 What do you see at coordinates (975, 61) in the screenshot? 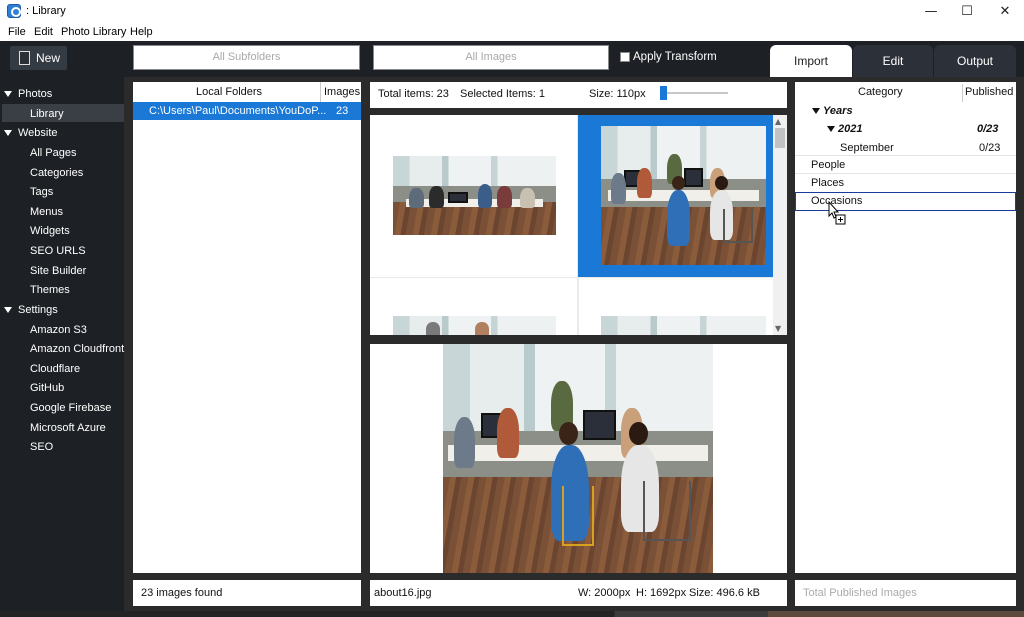
I see `tab-output: Output` at bounding box center [975, 61].